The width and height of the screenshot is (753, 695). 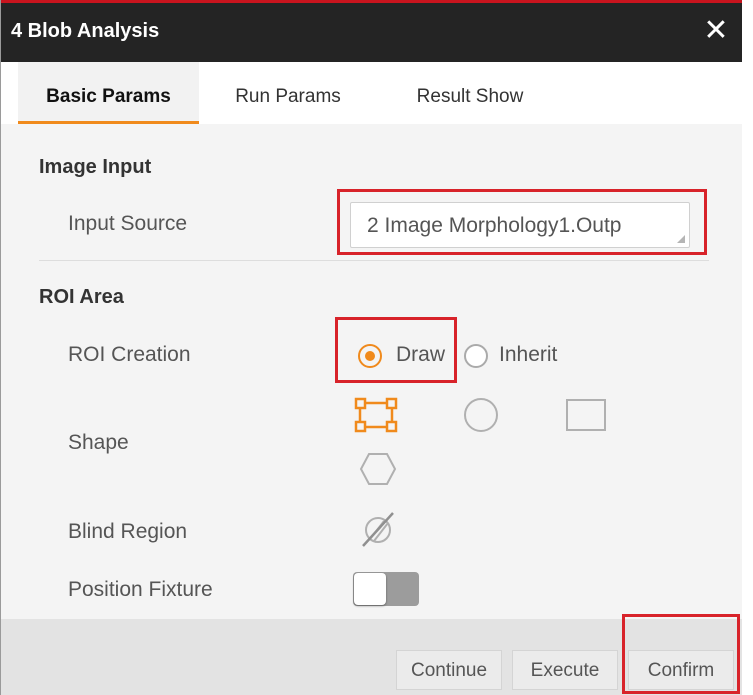 I want to click on execute-button: Execute, so click(x=565, y=670).